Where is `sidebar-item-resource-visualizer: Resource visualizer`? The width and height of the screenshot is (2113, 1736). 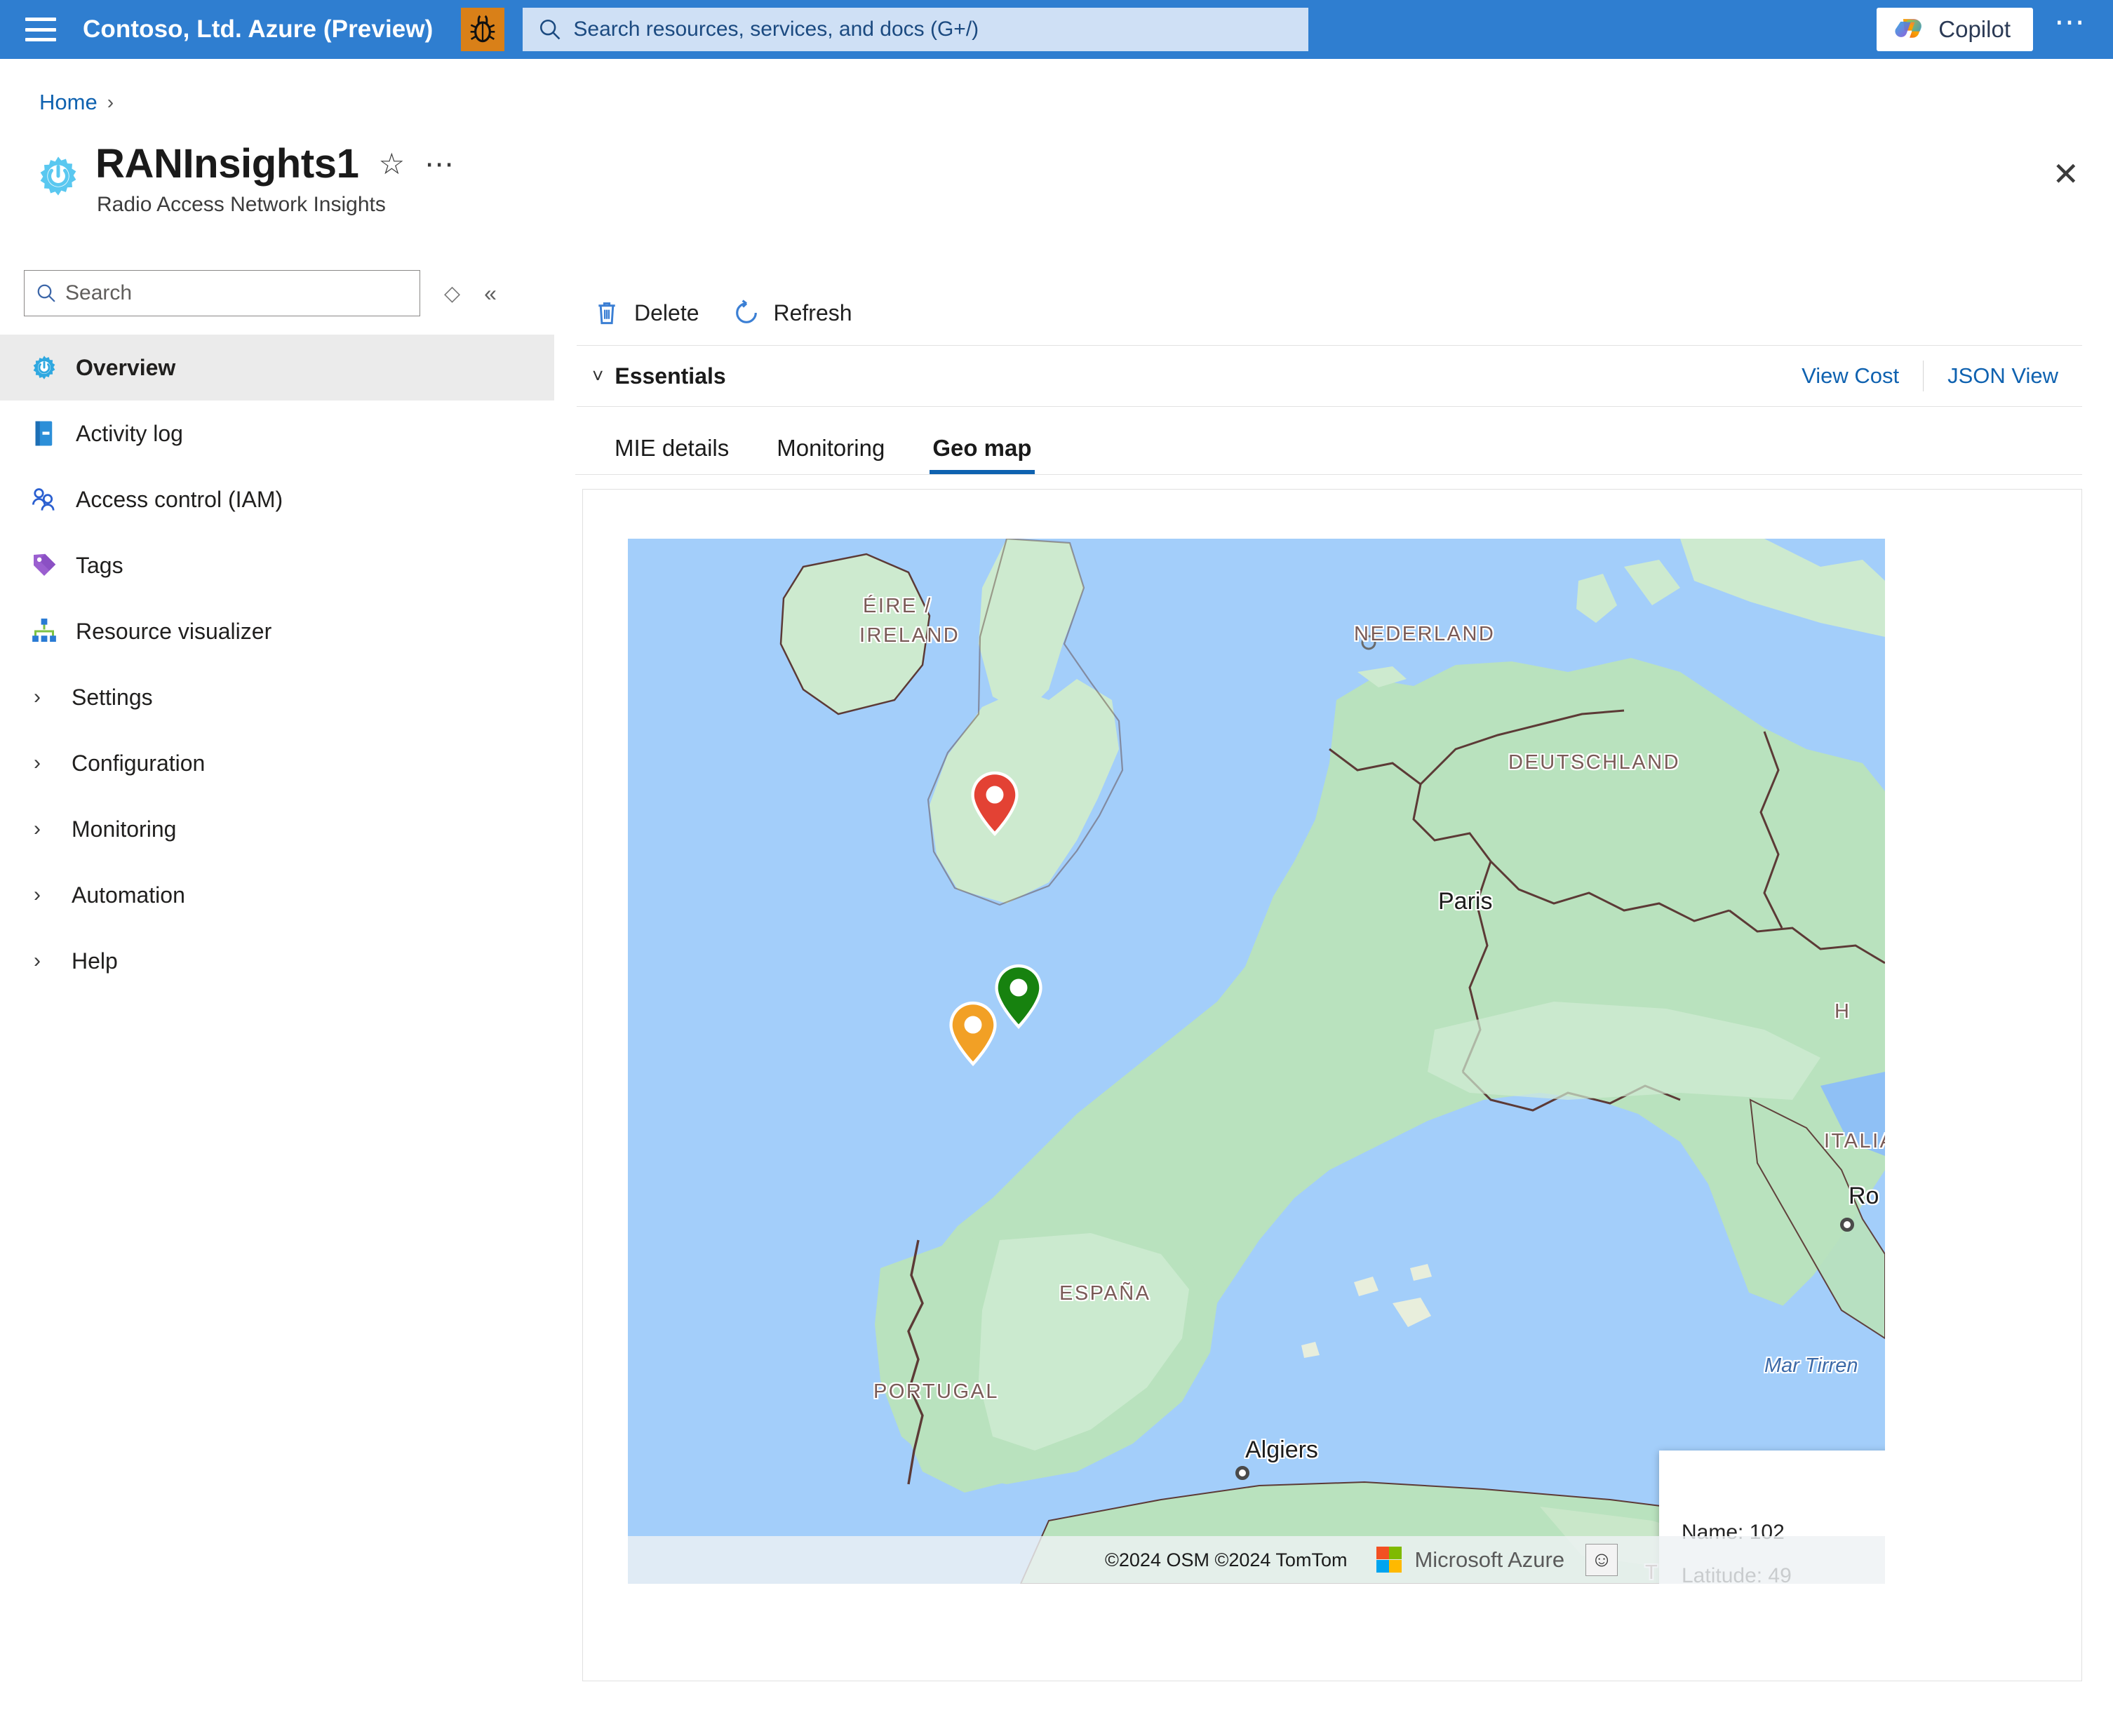 sidebar-item-resource-visualizer: Resource visualizer is located at coordinates (277, 631).